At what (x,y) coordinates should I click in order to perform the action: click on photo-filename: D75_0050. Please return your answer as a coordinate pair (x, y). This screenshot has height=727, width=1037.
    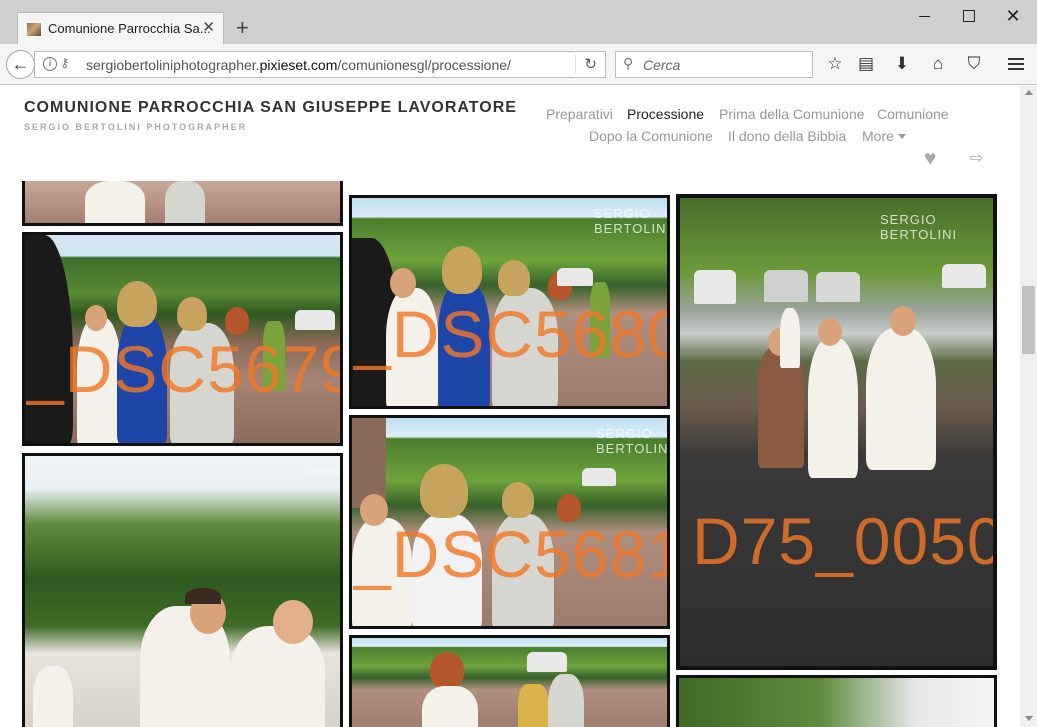
    Looking at the image, I should click on (844, 541).